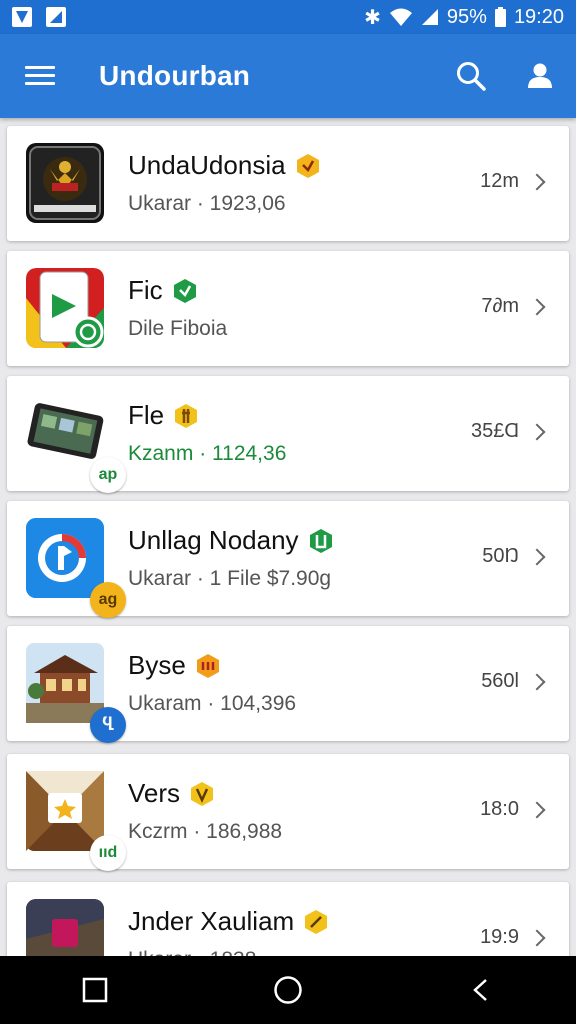  What do you see at coordinates (213, 540) in the screenshot?
I see `item-title: Unllag Nodany` at bounding box center [213, 540].